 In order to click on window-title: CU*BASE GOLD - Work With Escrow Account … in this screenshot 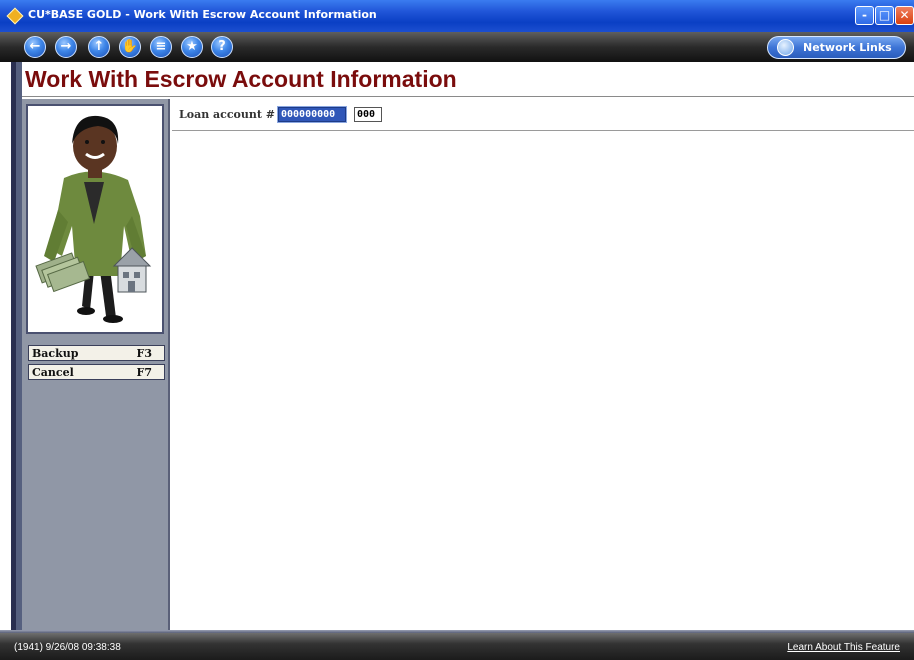, I will do `click(202, 14)`.